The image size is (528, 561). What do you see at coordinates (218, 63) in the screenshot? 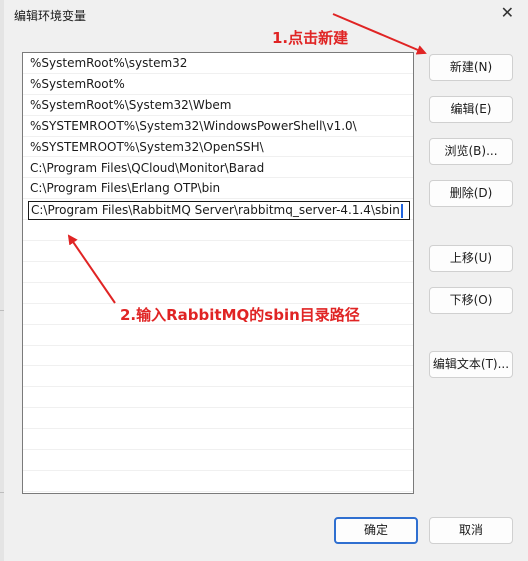
I see `list-item: %SystemRoot%\system32` at bounding box center [218, 63].